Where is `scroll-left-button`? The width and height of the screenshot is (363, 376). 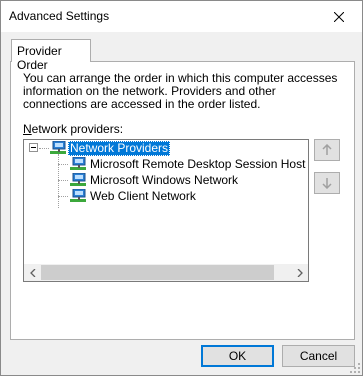
scroll-left-button is located at coordinates (32, 272).